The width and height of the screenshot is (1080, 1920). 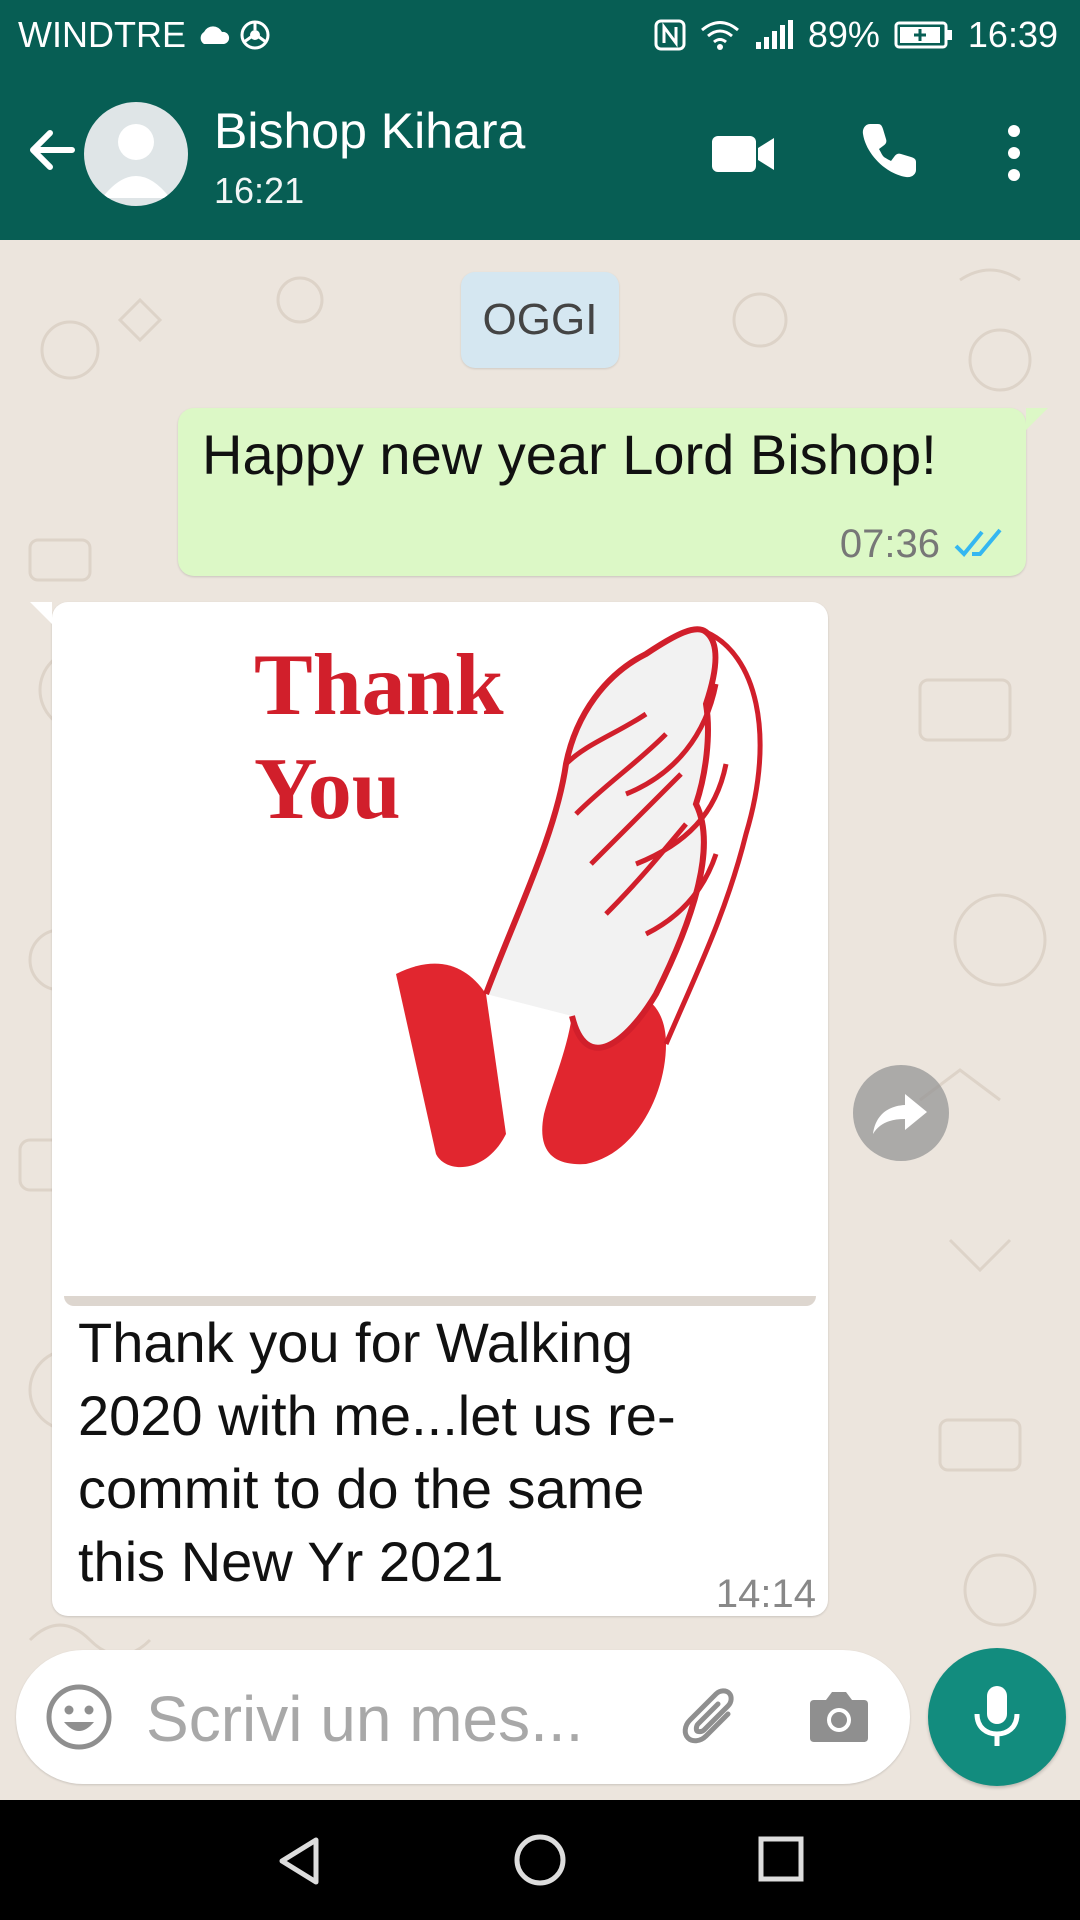 I want to click on voice-message-button, so click(x=997, y=1717).